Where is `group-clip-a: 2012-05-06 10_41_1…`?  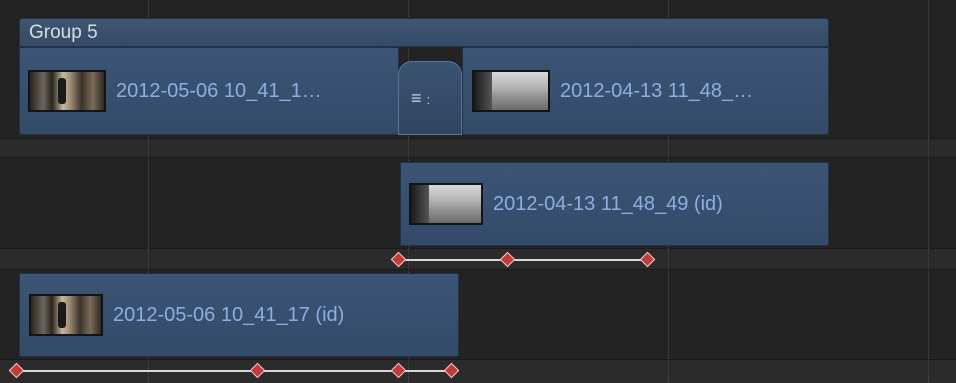
group-clip-a: 2012-05-06 10_41_1… is located at coordinates (209, 91).